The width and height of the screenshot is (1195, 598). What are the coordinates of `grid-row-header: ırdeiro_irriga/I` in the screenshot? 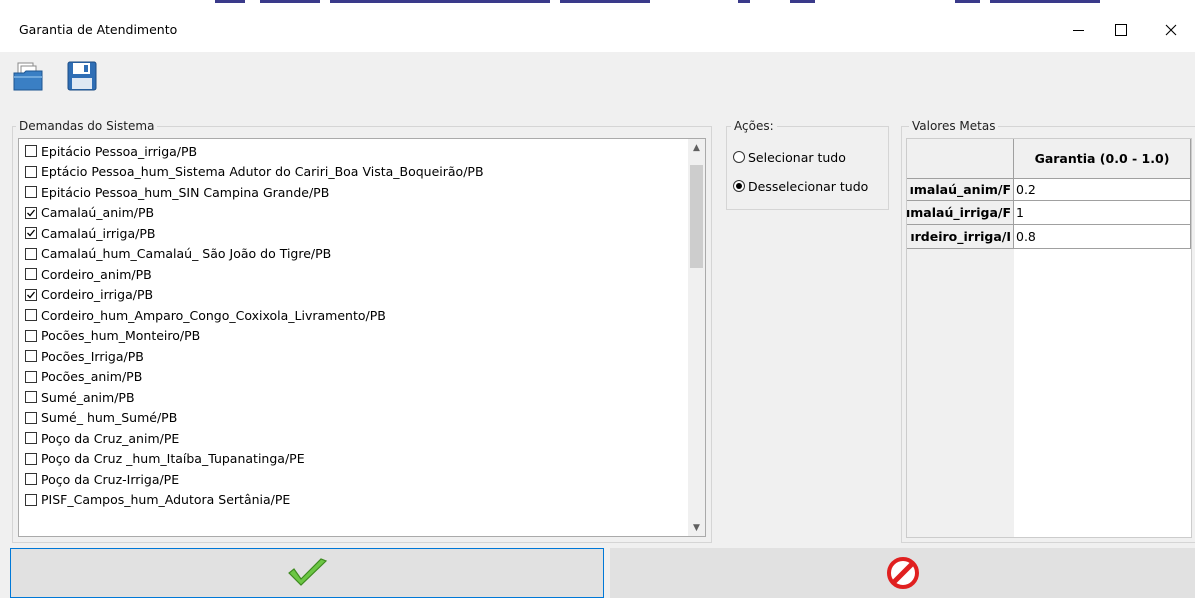 It's located at (960, 237).